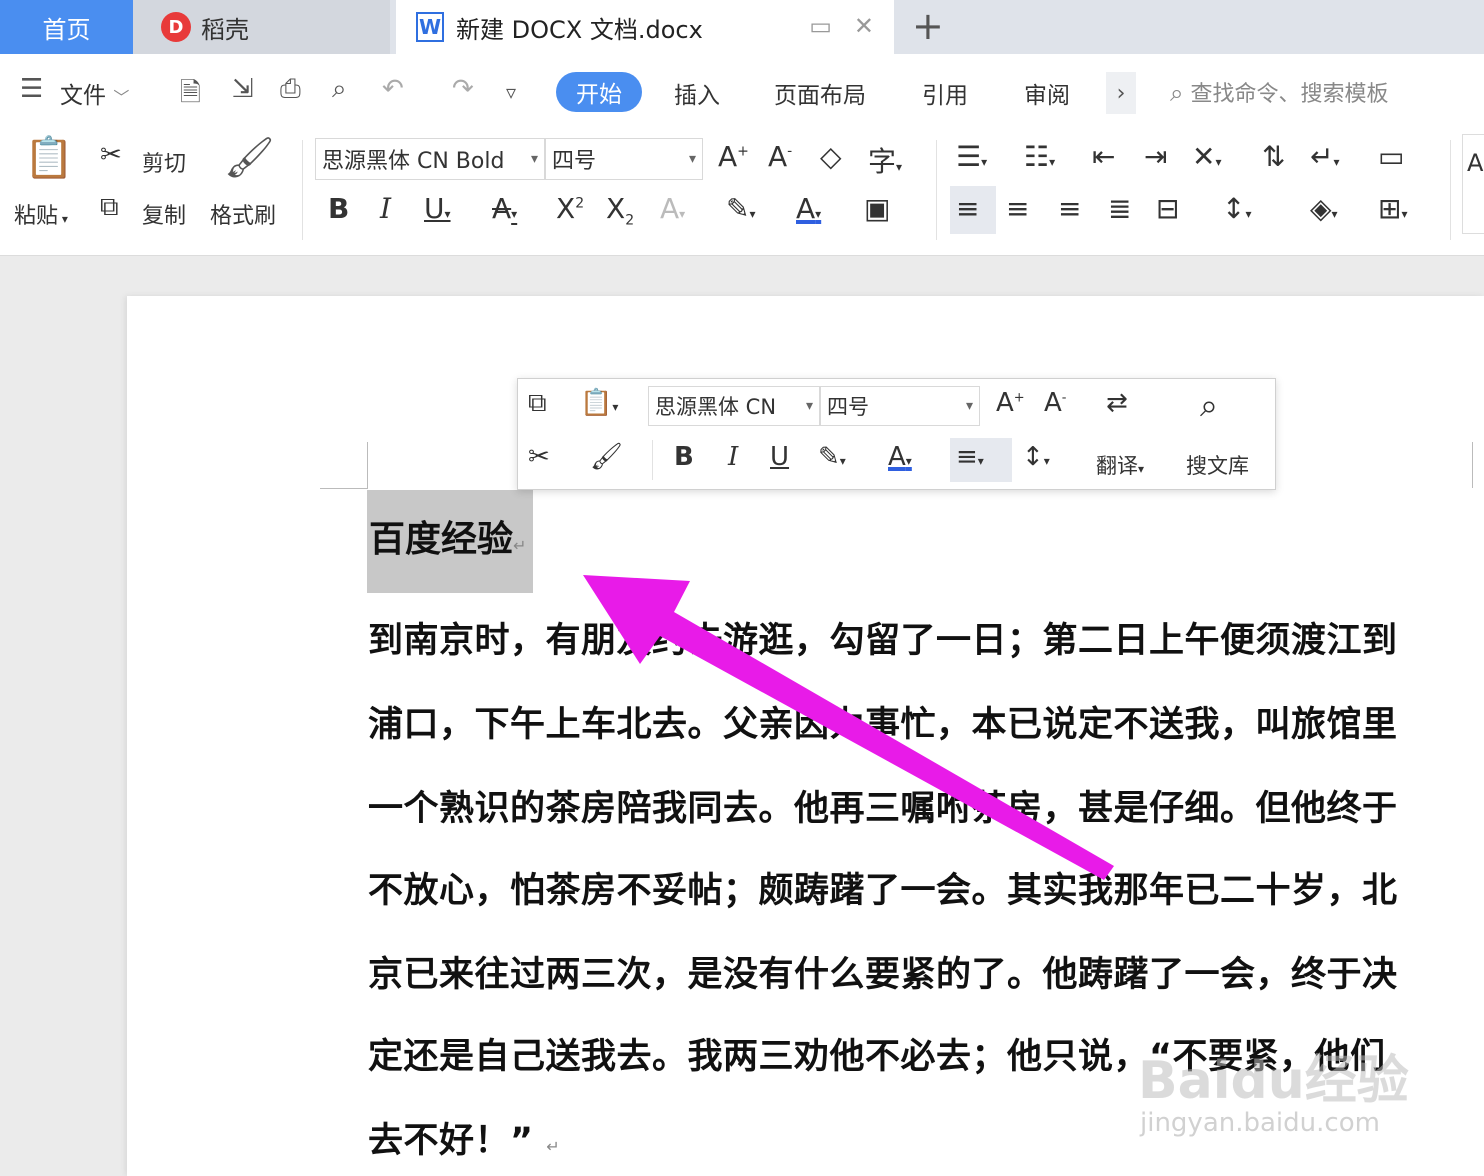 The image size is (1484, 1176). Describe the element at coordinates (1273, 1081) in the screenshot. I see `baidu-watermark-logo: Baidu经验` at that location.